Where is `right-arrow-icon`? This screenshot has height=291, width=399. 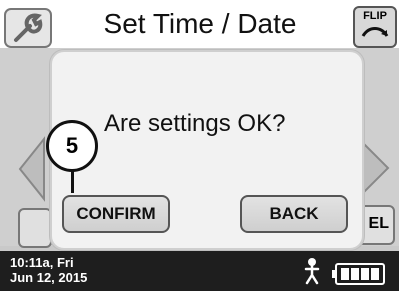 right-arrow-icon is located at coordinates (376, 168).